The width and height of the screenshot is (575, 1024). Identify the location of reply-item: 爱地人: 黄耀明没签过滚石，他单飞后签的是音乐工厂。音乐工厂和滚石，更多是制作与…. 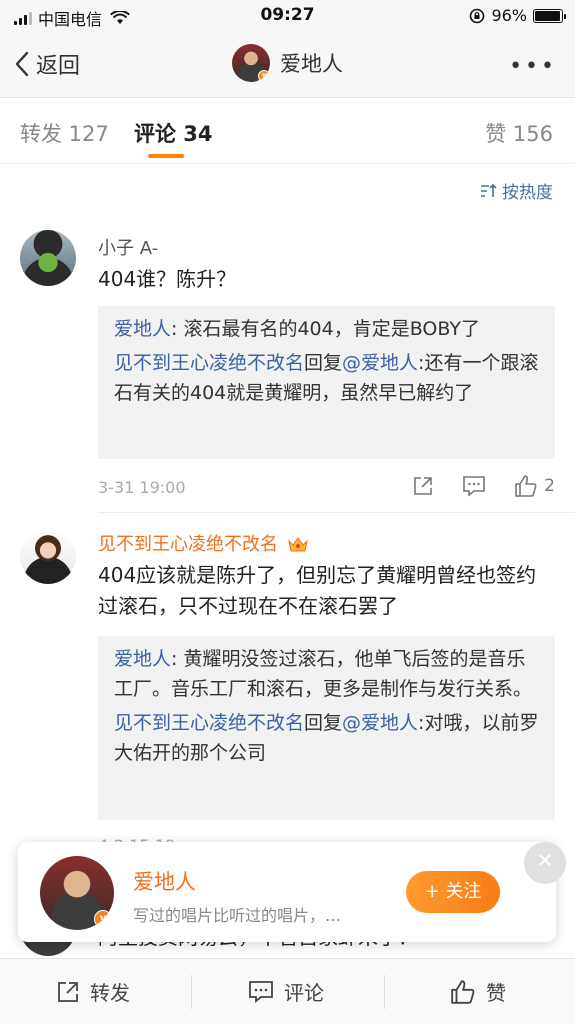
(323, 674).